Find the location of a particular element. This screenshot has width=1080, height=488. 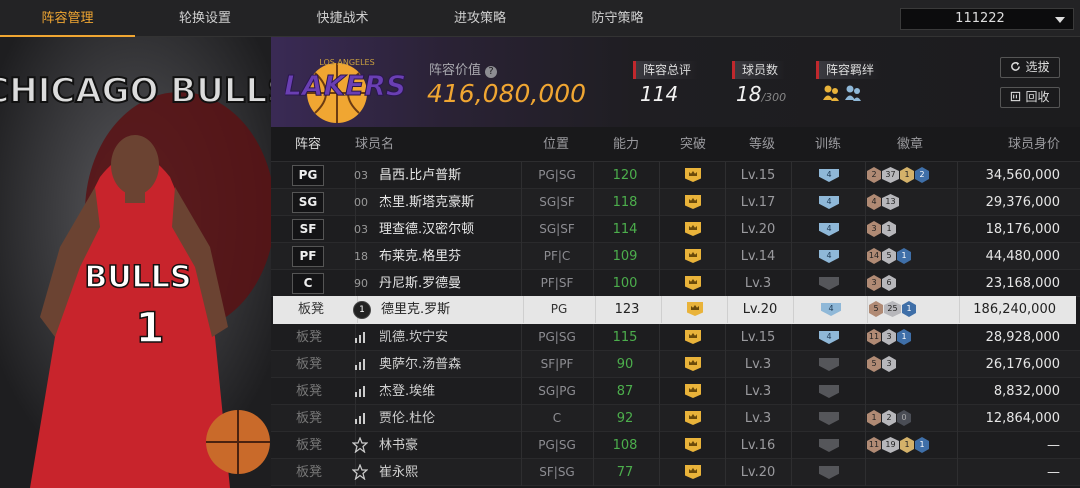

player-name: 贾伦.杜伦 is located at coordinates (407, 418).